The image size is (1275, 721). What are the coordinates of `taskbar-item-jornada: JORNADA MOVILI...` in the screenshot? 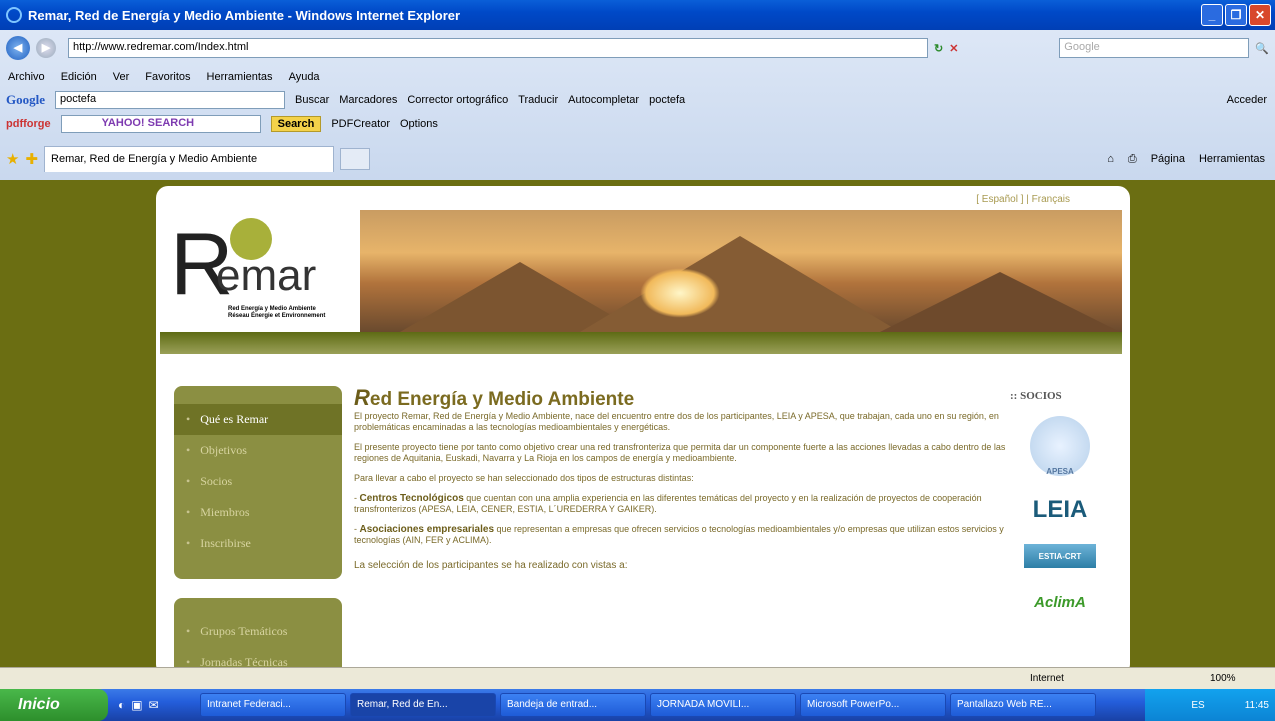 It's located at (723, 705).